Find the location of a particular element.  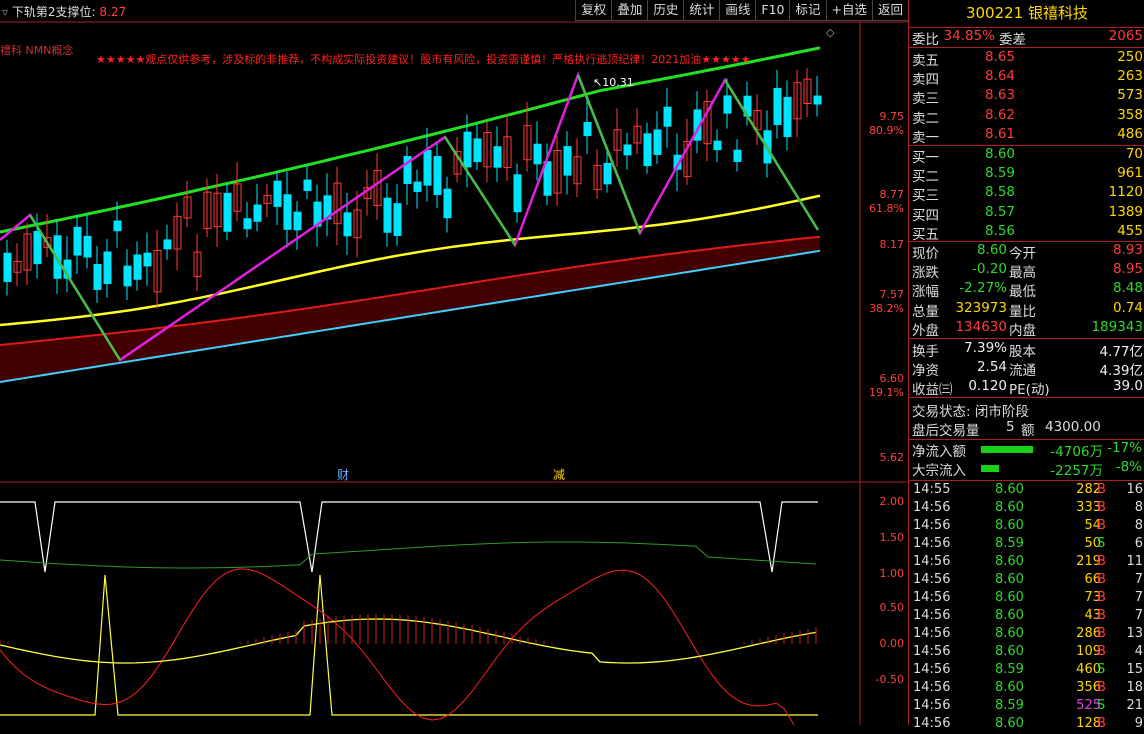

ask-label: 卖五 is located at coordinates (925, 61).